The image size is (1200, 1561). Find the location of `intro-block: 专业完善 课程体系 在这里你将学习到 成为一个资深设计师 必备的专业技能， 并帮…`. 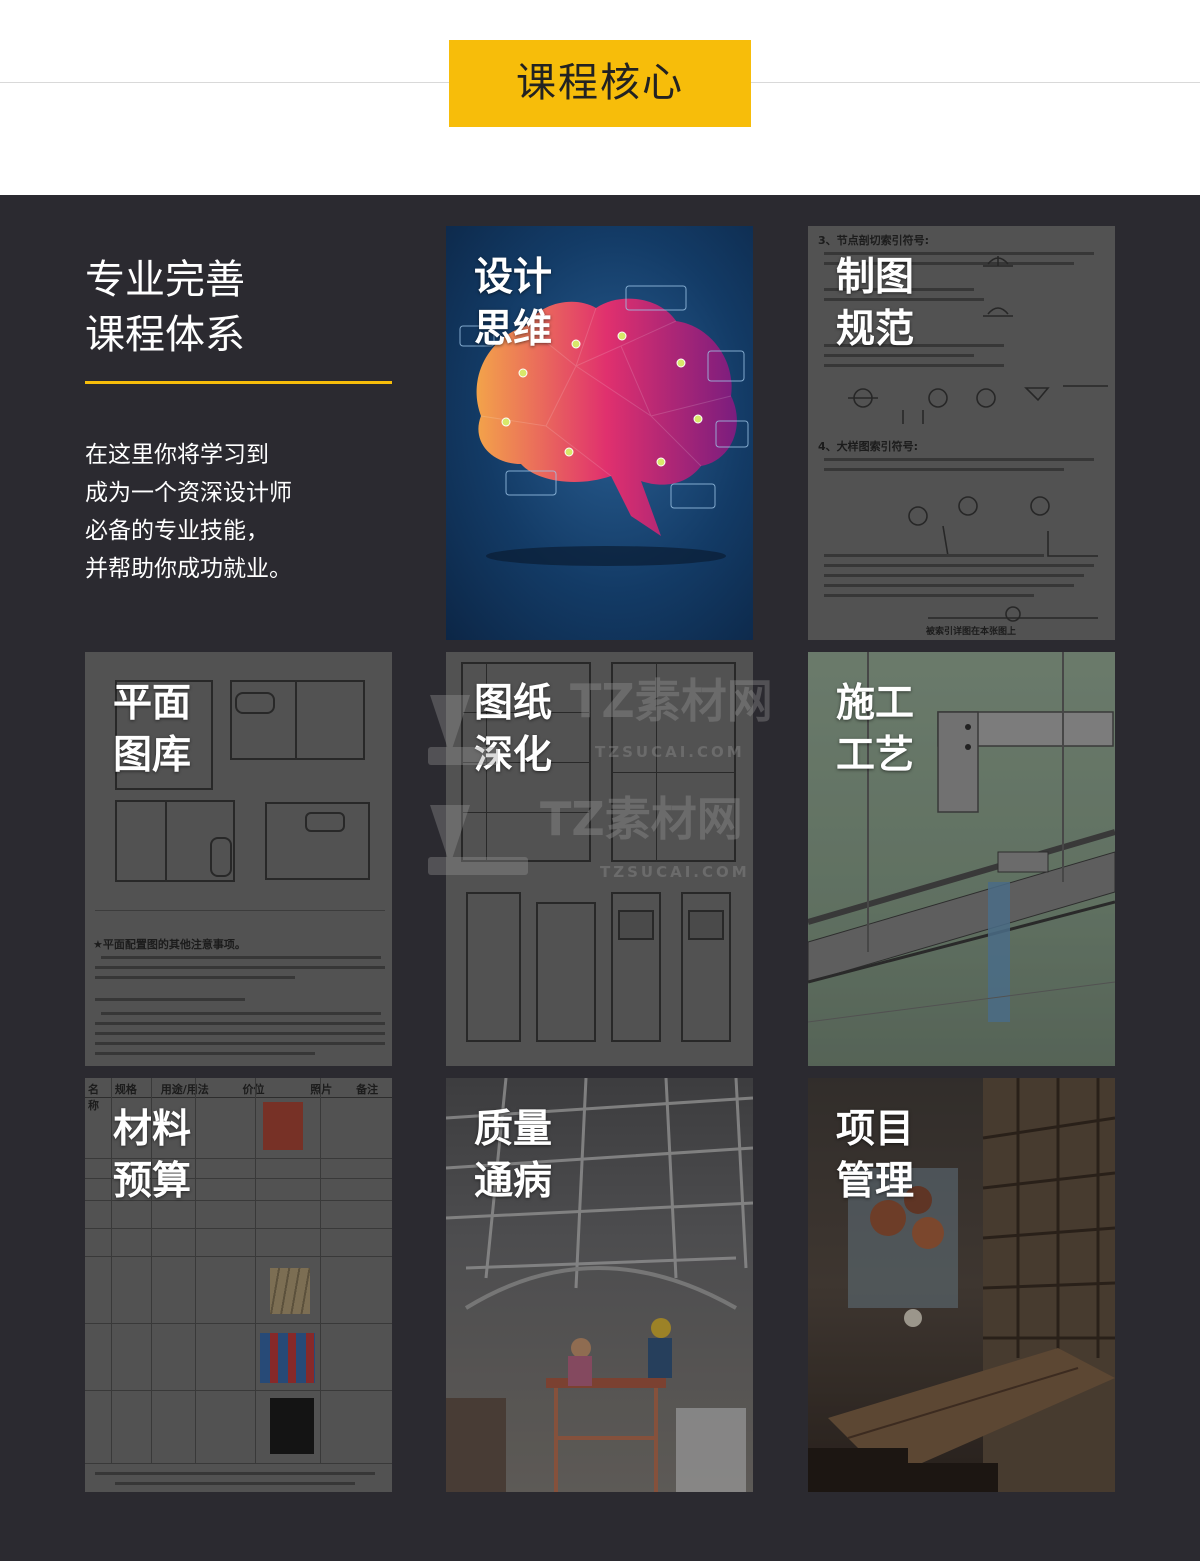

intro-block: 专业完善 课程体系 在这里你将学习到 成为一个资深设计师 必备的专业技能， 并帮… is located at coordinates (240, 420).